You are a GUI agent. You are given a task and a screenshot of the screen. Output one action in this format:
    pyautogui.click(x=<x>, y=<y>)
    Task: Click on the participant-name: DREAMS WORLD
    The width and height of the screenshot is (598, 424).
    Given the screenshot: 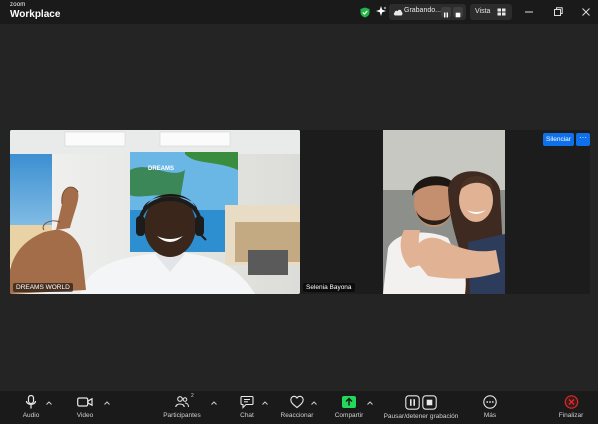 What is the action you would take?
    pyautogui.click(x=43, y=287)
    